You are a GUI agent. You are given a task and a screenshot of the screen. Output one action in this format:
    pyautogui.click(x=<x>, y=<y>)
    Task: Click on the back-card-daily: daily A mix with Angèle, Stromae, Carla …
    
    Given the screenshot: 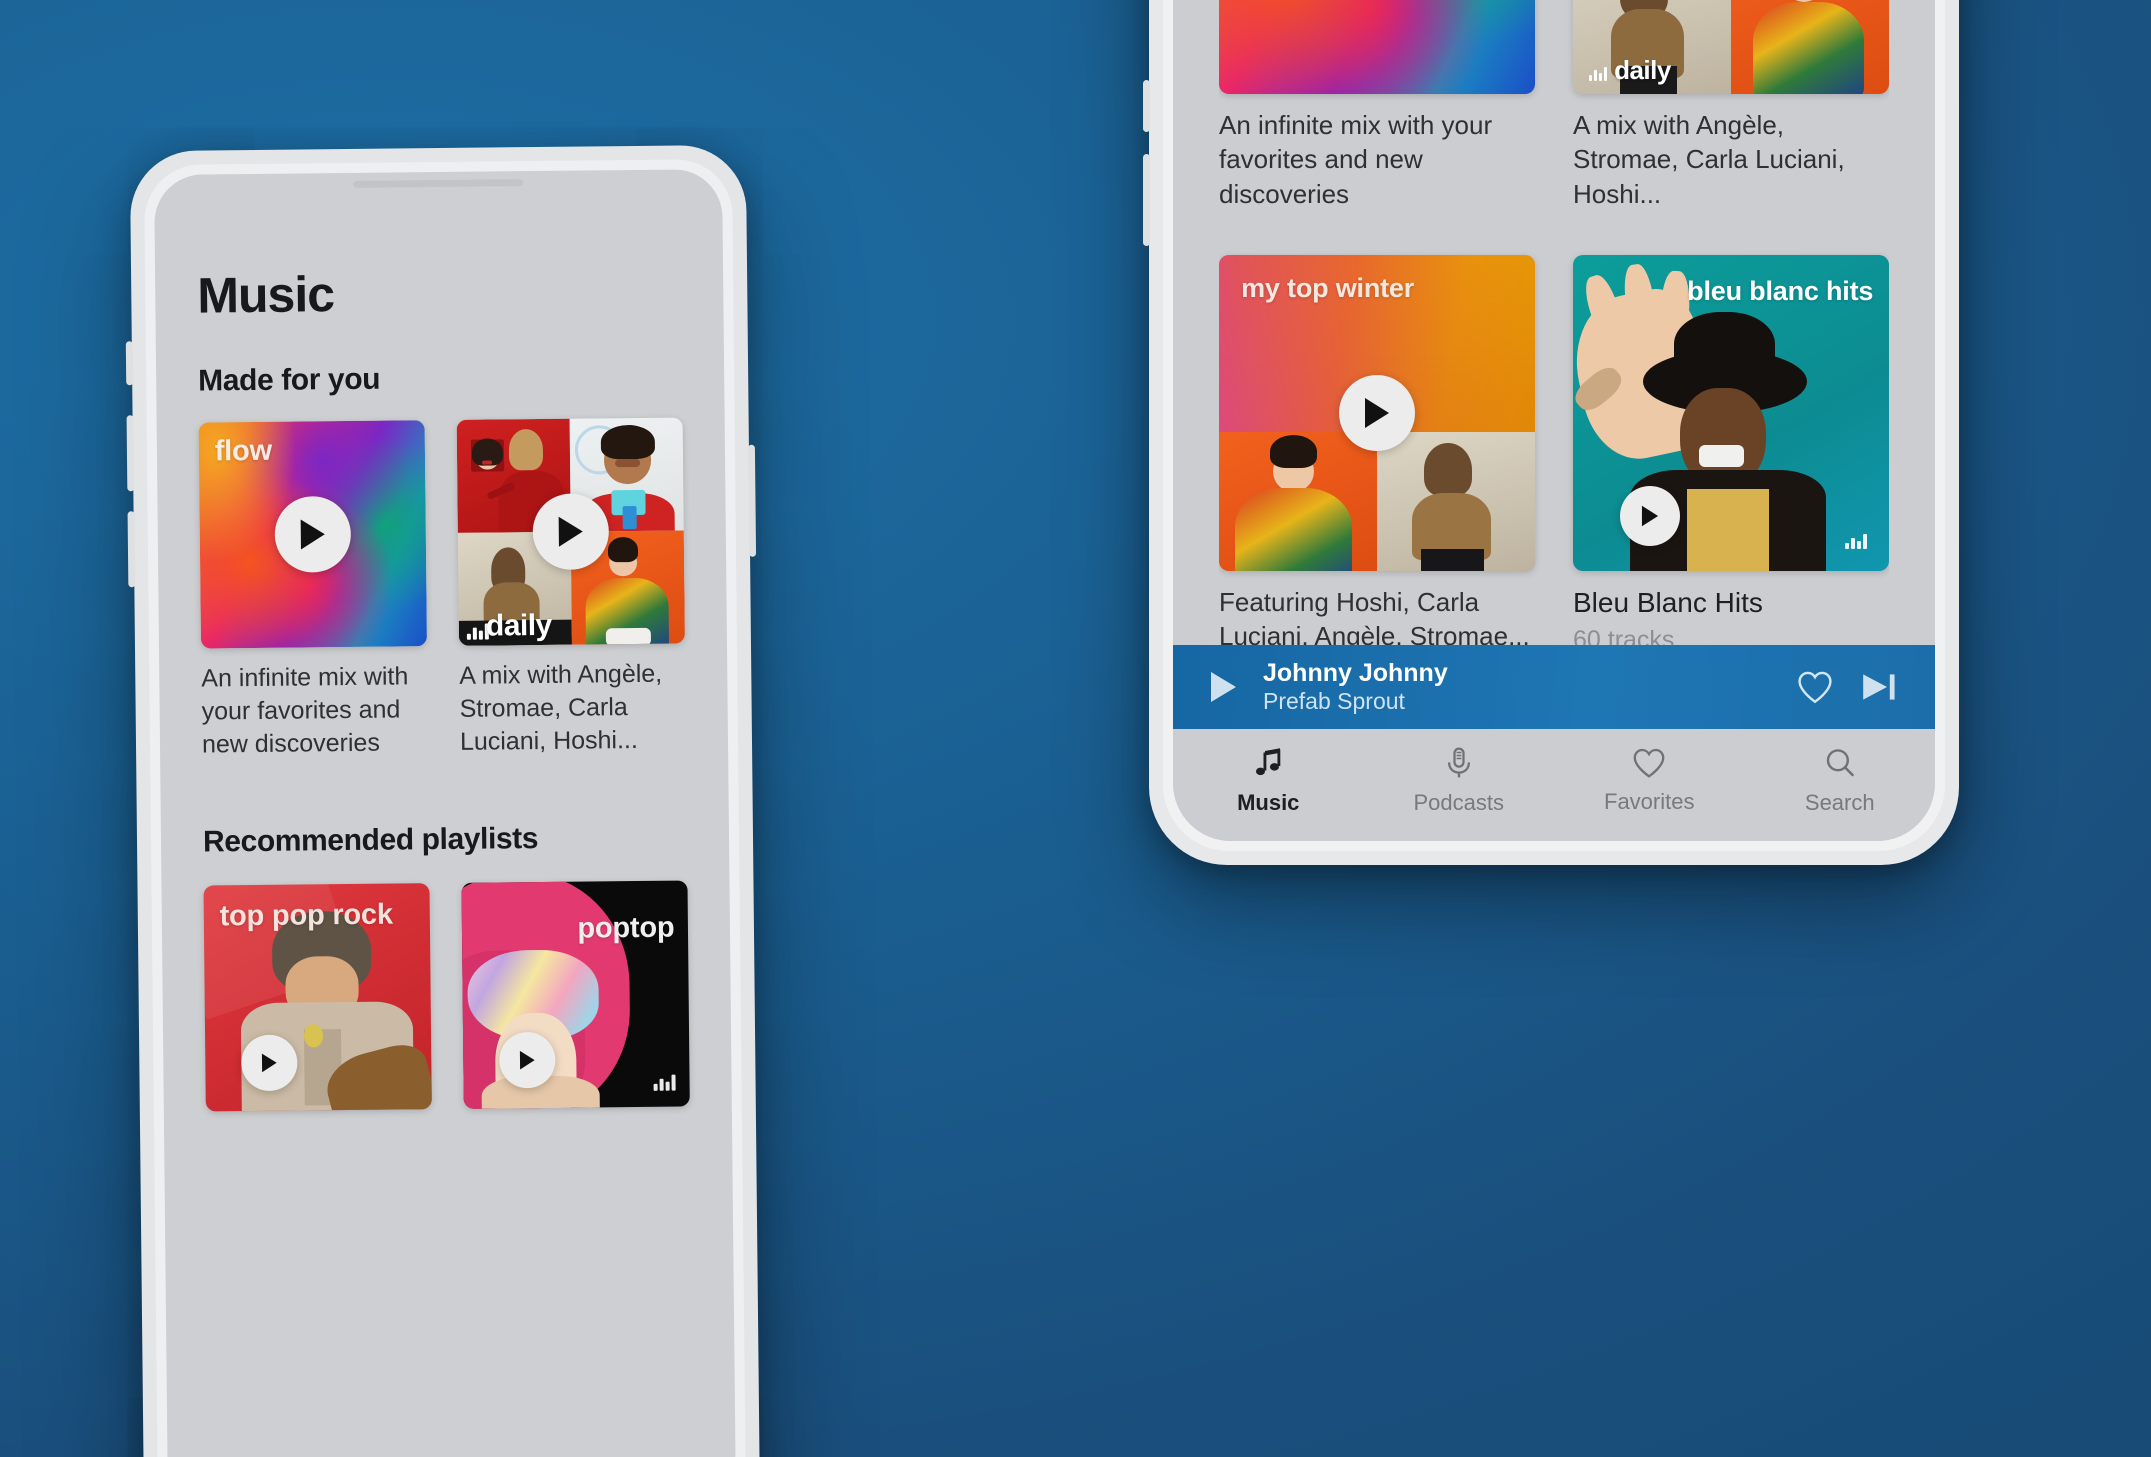 What is the action you would take?
    pyautogui.click(x=1731, y=105)
    